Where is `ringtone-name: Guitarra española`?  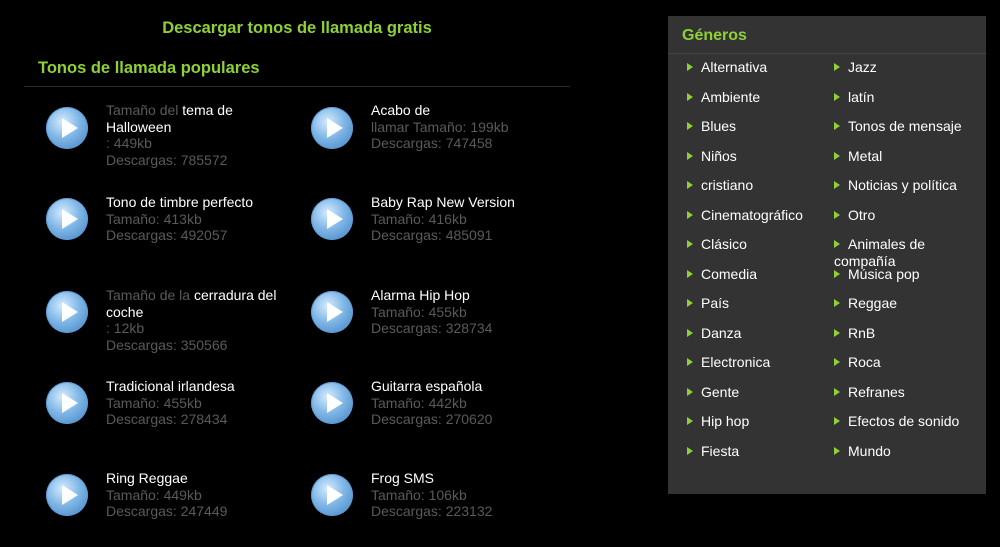
ringtone-name: Guitarra española is located at coordinates (426, 386).